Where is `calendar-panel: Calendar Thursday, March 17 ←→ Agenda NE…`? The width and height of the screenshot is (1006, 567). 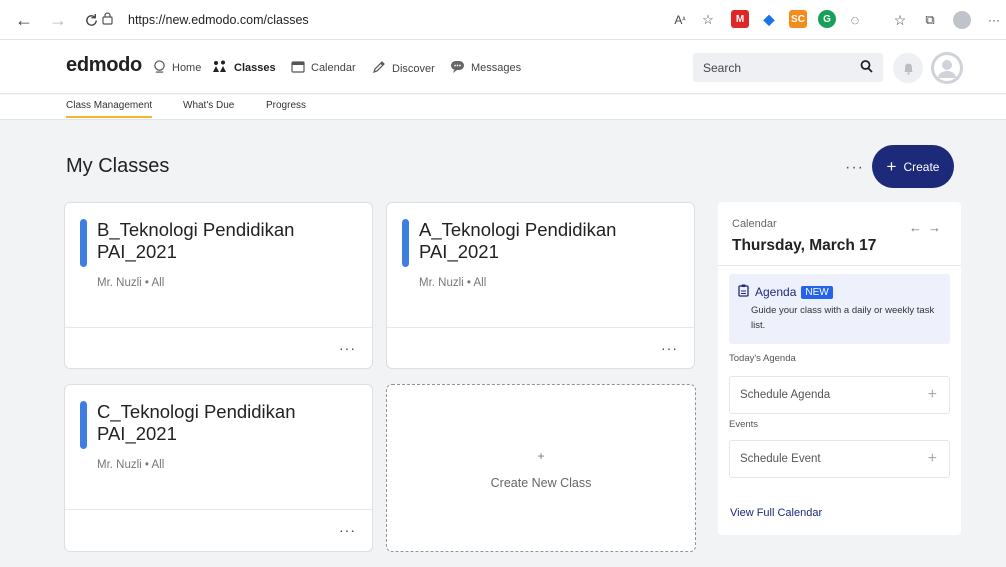 calendar-panel: Calendar Thursday, March 17 ←→ Agenda NE… is located at coordinates (839, 368).